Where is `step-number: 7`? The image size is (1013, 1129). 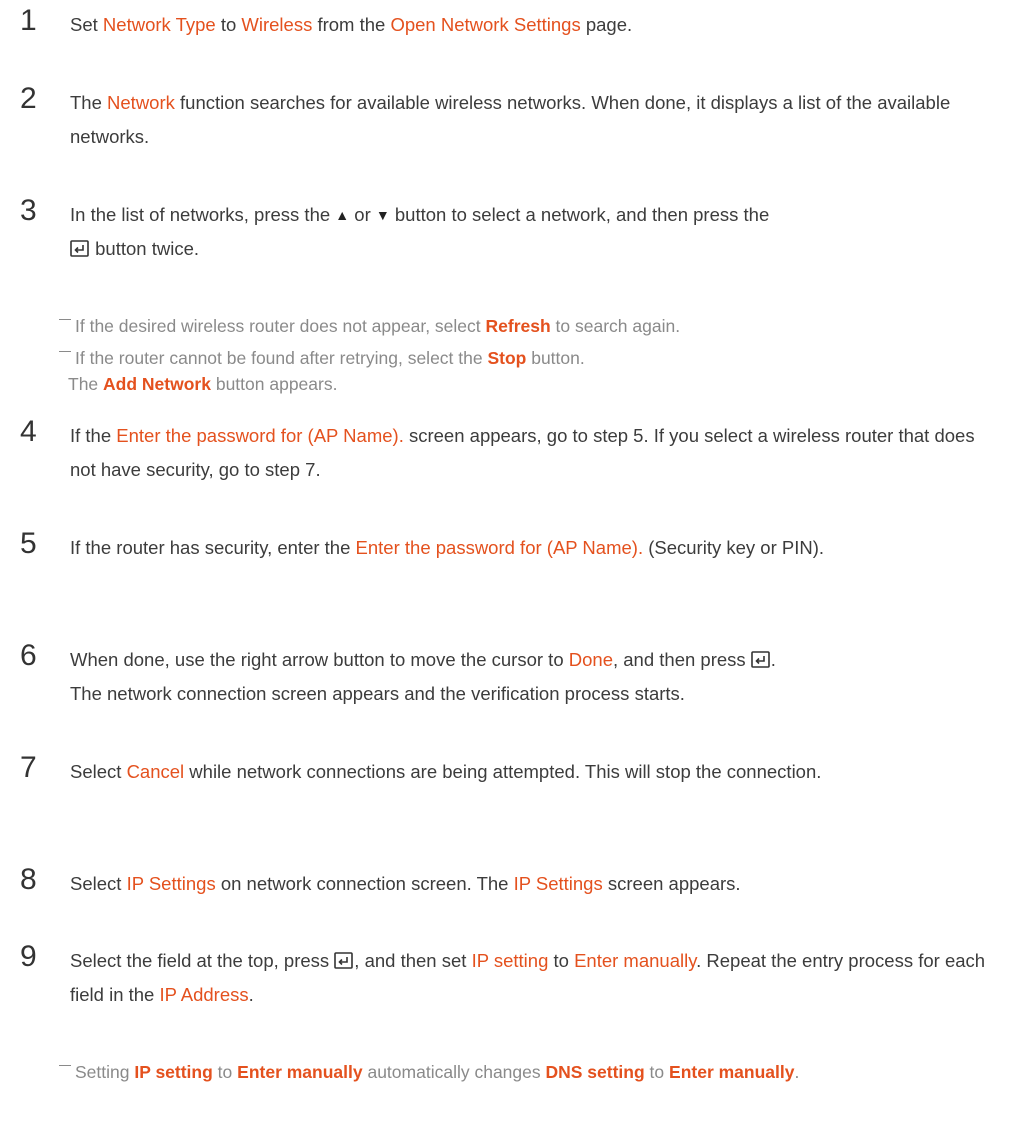 step-number: 7 is located at coordinates (28, 767).